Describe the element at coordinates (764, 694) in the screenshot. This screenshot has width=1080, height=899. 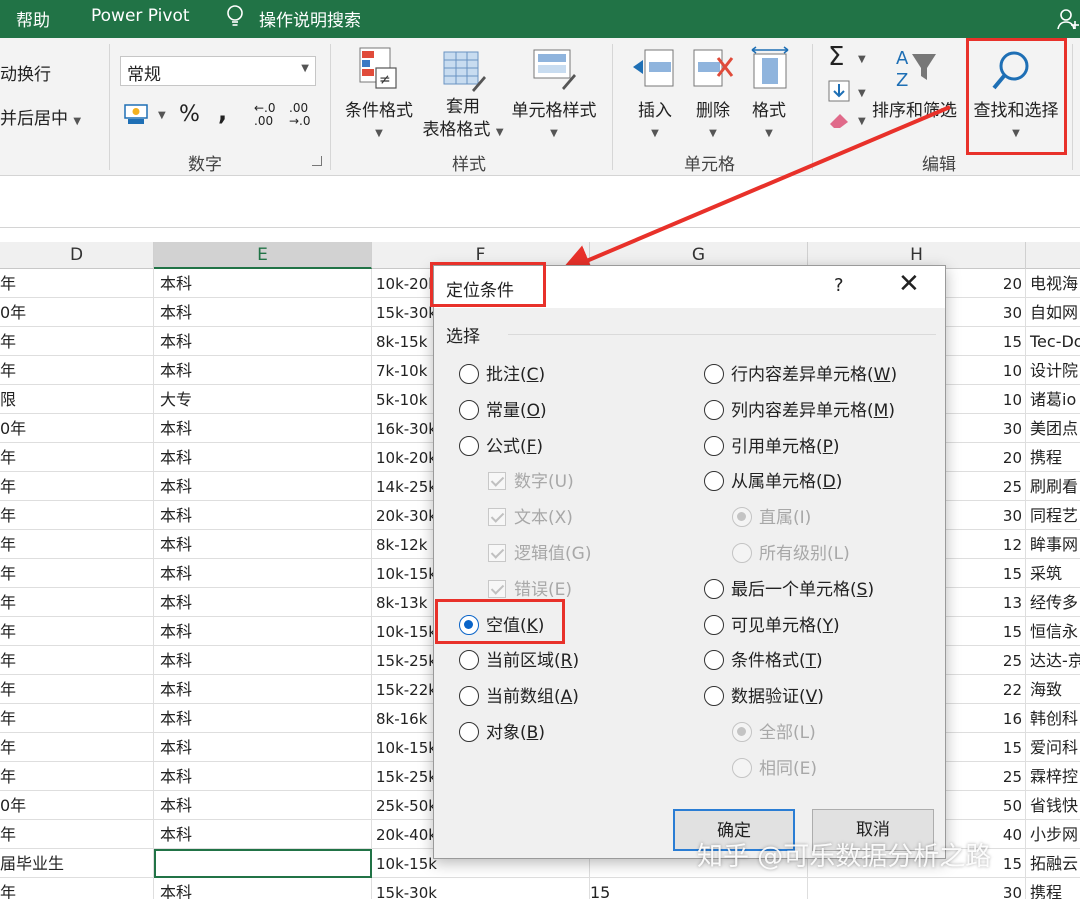
I see `option-v-right: 数据验证(V)` at that location.